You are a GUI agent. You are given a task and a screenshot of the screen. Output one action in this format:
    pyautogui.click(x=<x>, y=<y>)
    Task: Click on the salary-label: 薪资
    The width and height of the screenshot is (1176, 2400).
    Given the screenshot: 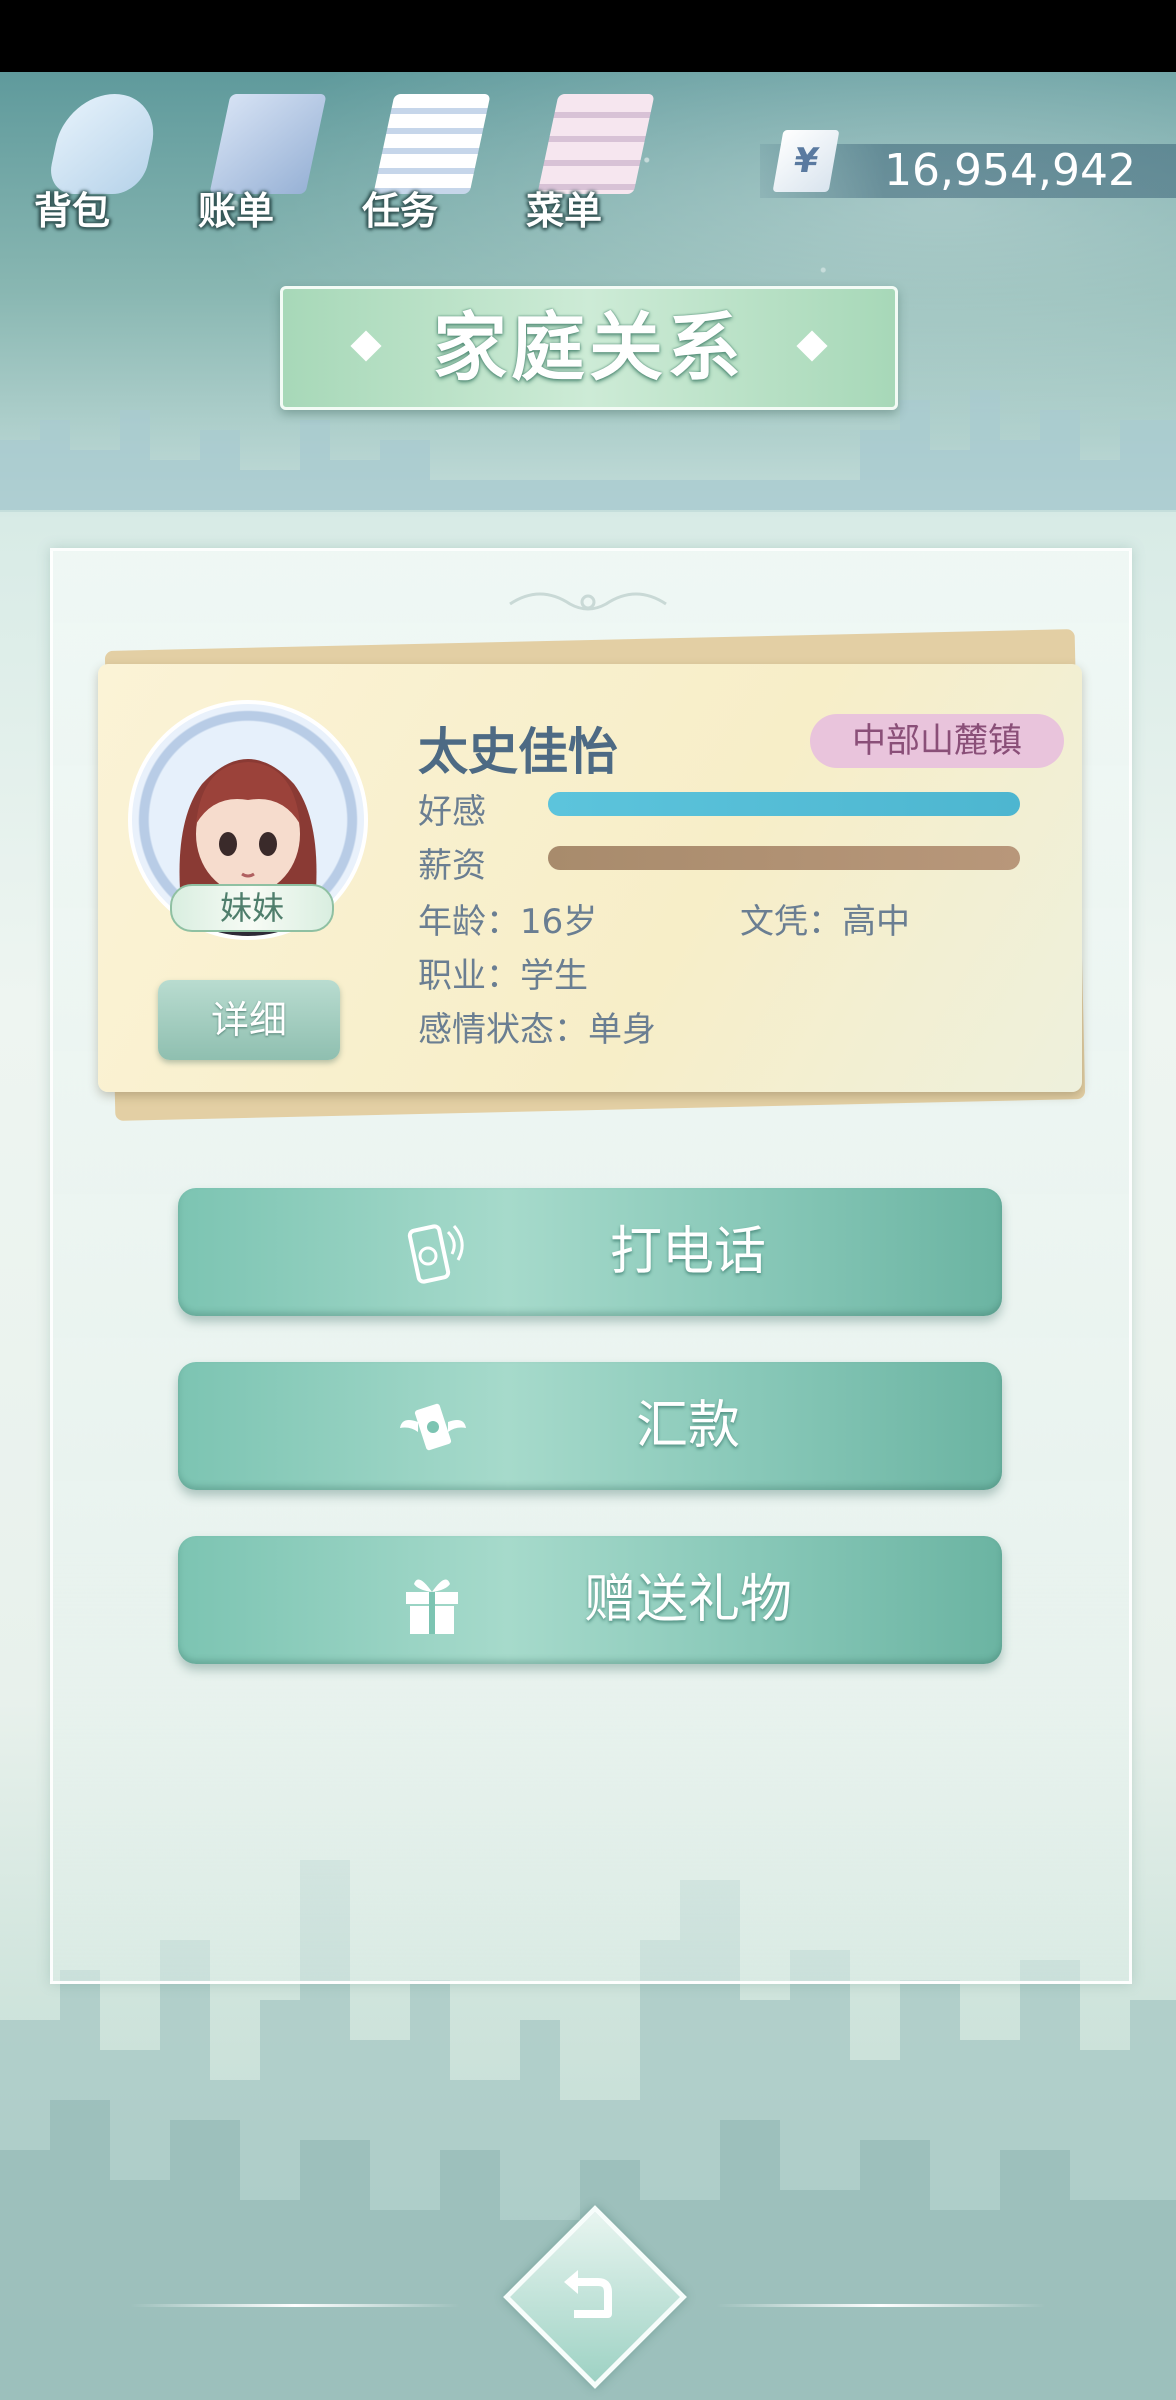 What is the action you would take?
    pyautogui.click(x=452, y=866)
    